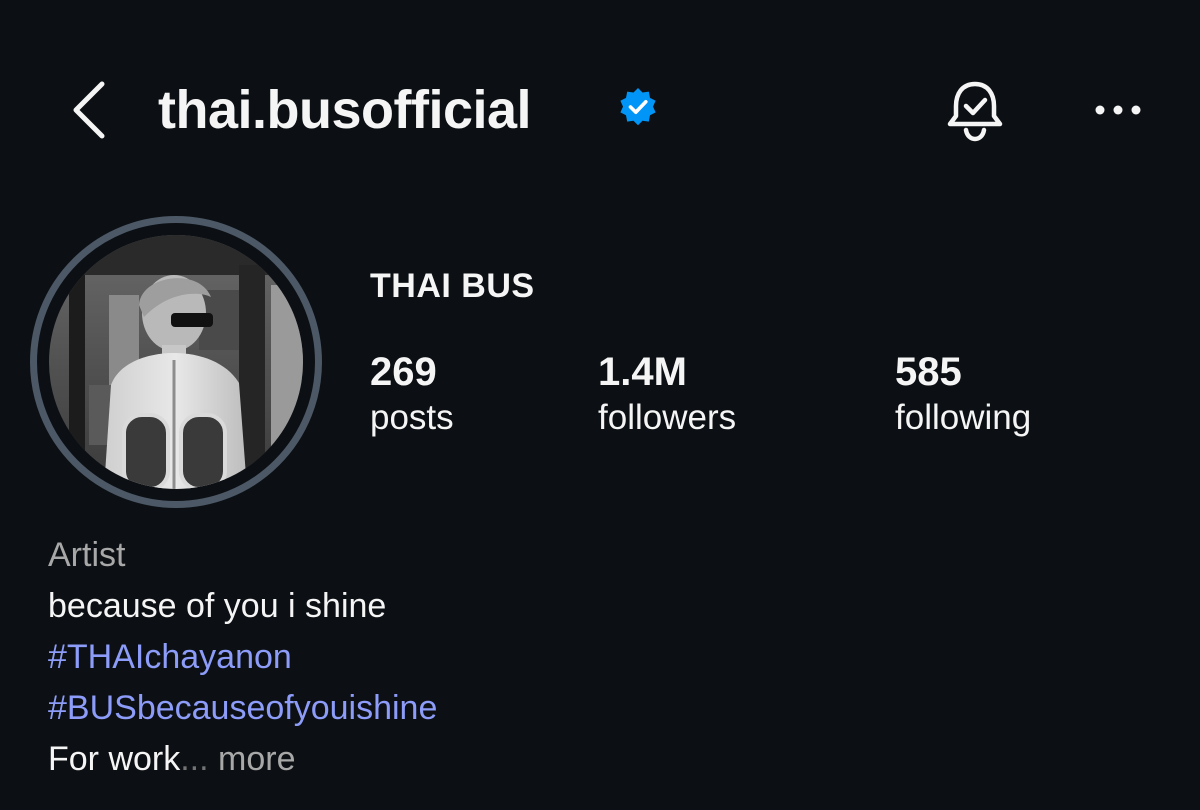  What do you see at coordinates (963, 417) in the screenshot?
I see `following-label: following` at bounding box center [963, 417].